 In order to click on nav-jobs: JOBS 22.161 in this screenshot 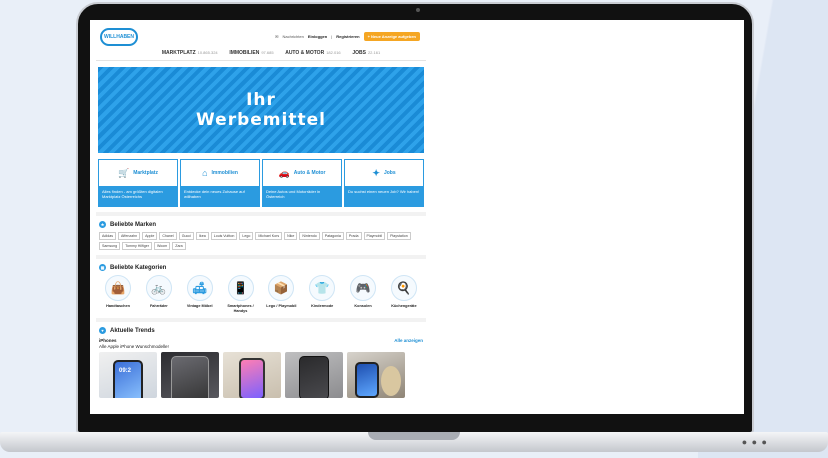, I will do `click(366, 53)`.